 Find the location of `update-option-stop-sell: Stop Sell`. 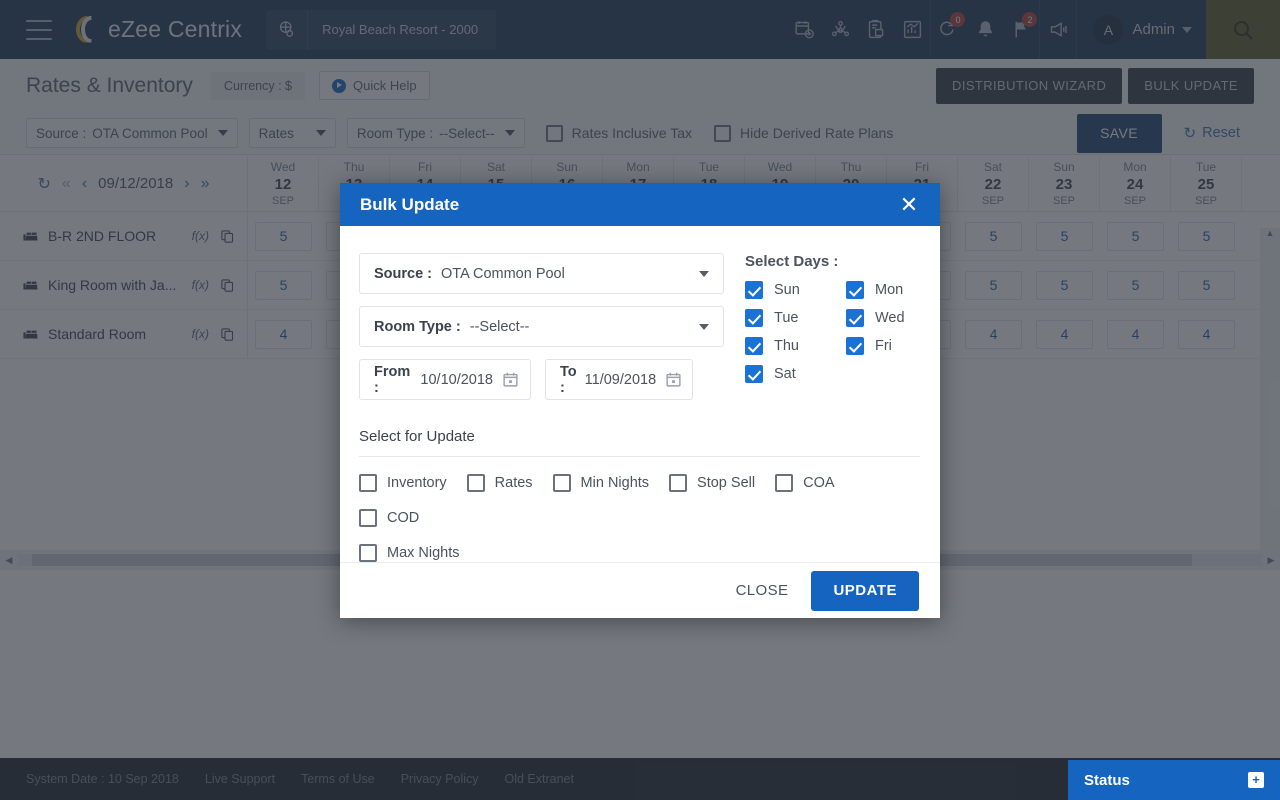

update-option-stop-sell: Stop Sell is located at coordinates (712, 483).